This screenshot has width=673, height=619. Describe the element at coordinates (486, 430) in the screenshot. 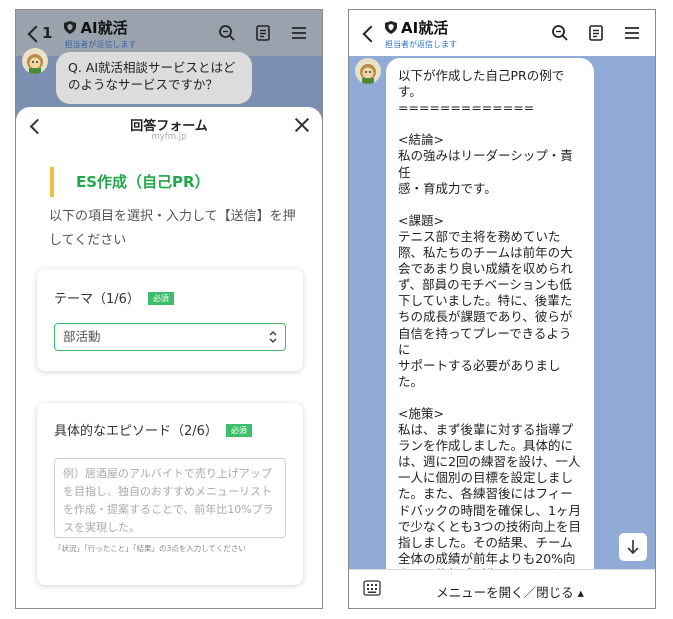

I see `message-line: 私は、まず後輩に対する指導プ` at that location.